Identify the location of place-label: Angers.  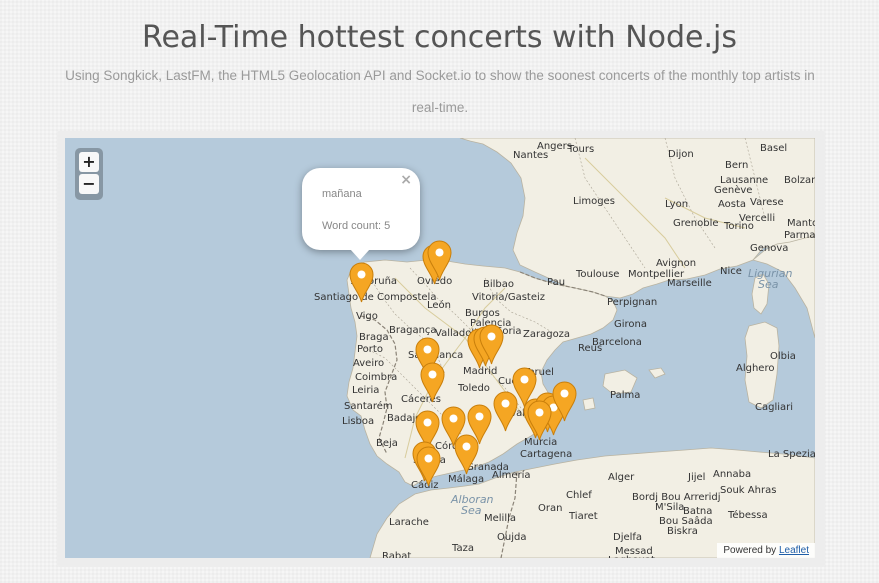
(554, 146).